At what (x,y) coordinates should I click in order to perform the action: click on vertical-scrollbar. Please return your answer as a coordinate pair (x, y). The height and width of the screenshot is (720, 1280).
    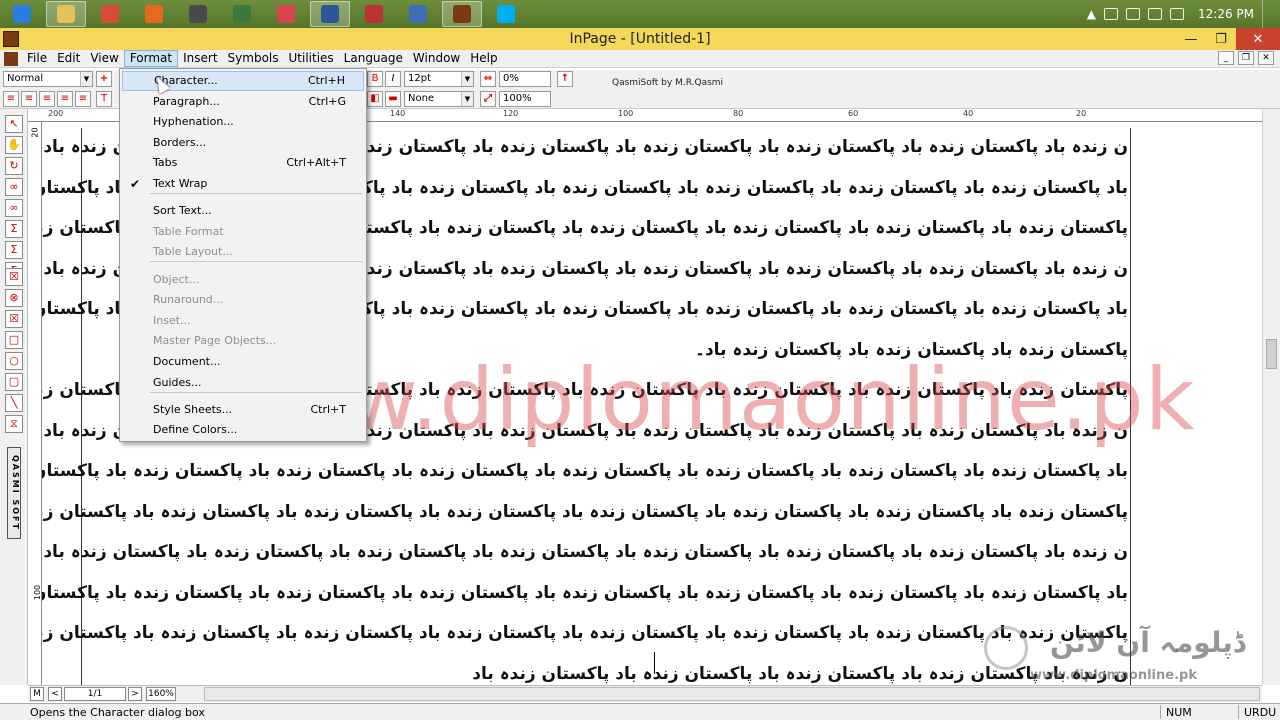
    Looking at the image, I should click on (1271, 397).